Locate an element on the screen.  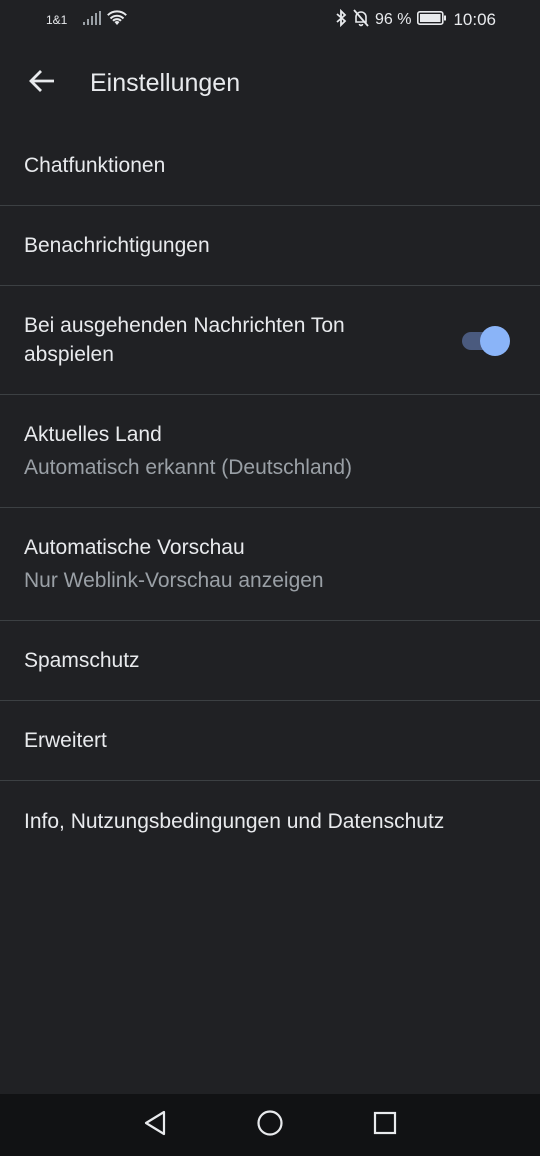
bluetooth-icon is located at coordinates (341, 19).